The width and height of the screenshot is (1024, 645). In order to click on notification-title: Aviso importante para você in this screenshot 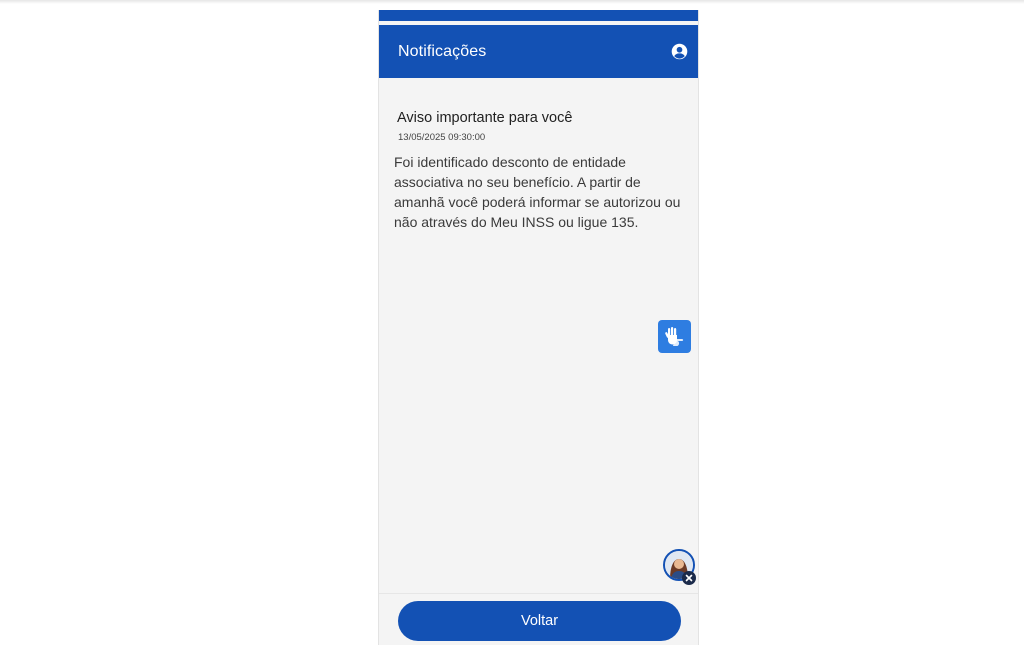, I will do `click(485, 118)`.